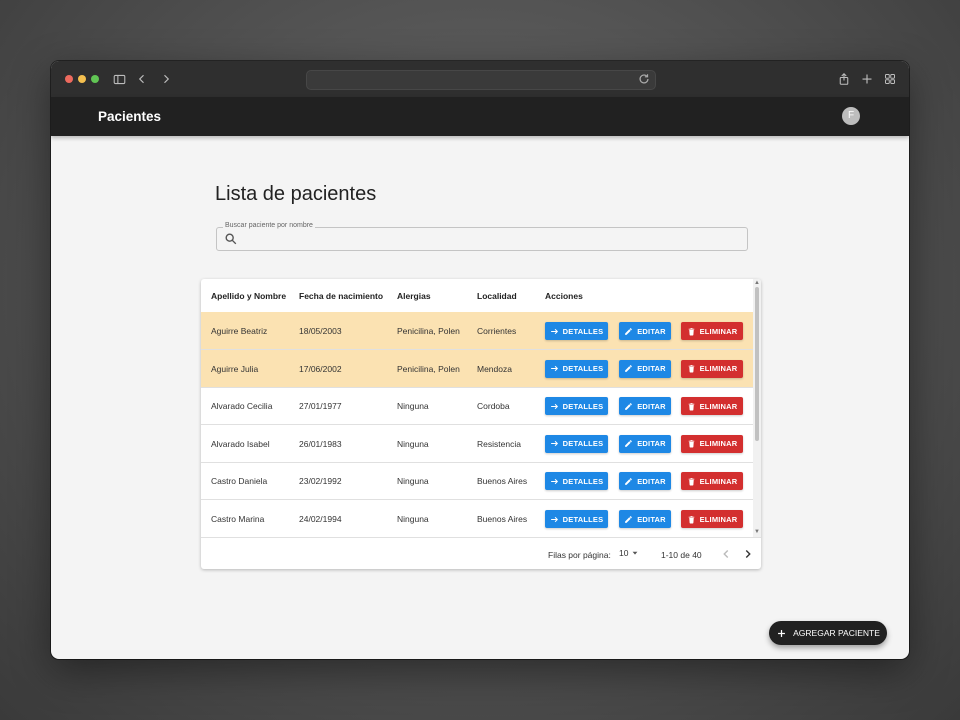 The image size is (960, 720). What do you see at coordinates (844, 79) in the screenshot?
I see `share-icon` at bounding box center [844, 79].